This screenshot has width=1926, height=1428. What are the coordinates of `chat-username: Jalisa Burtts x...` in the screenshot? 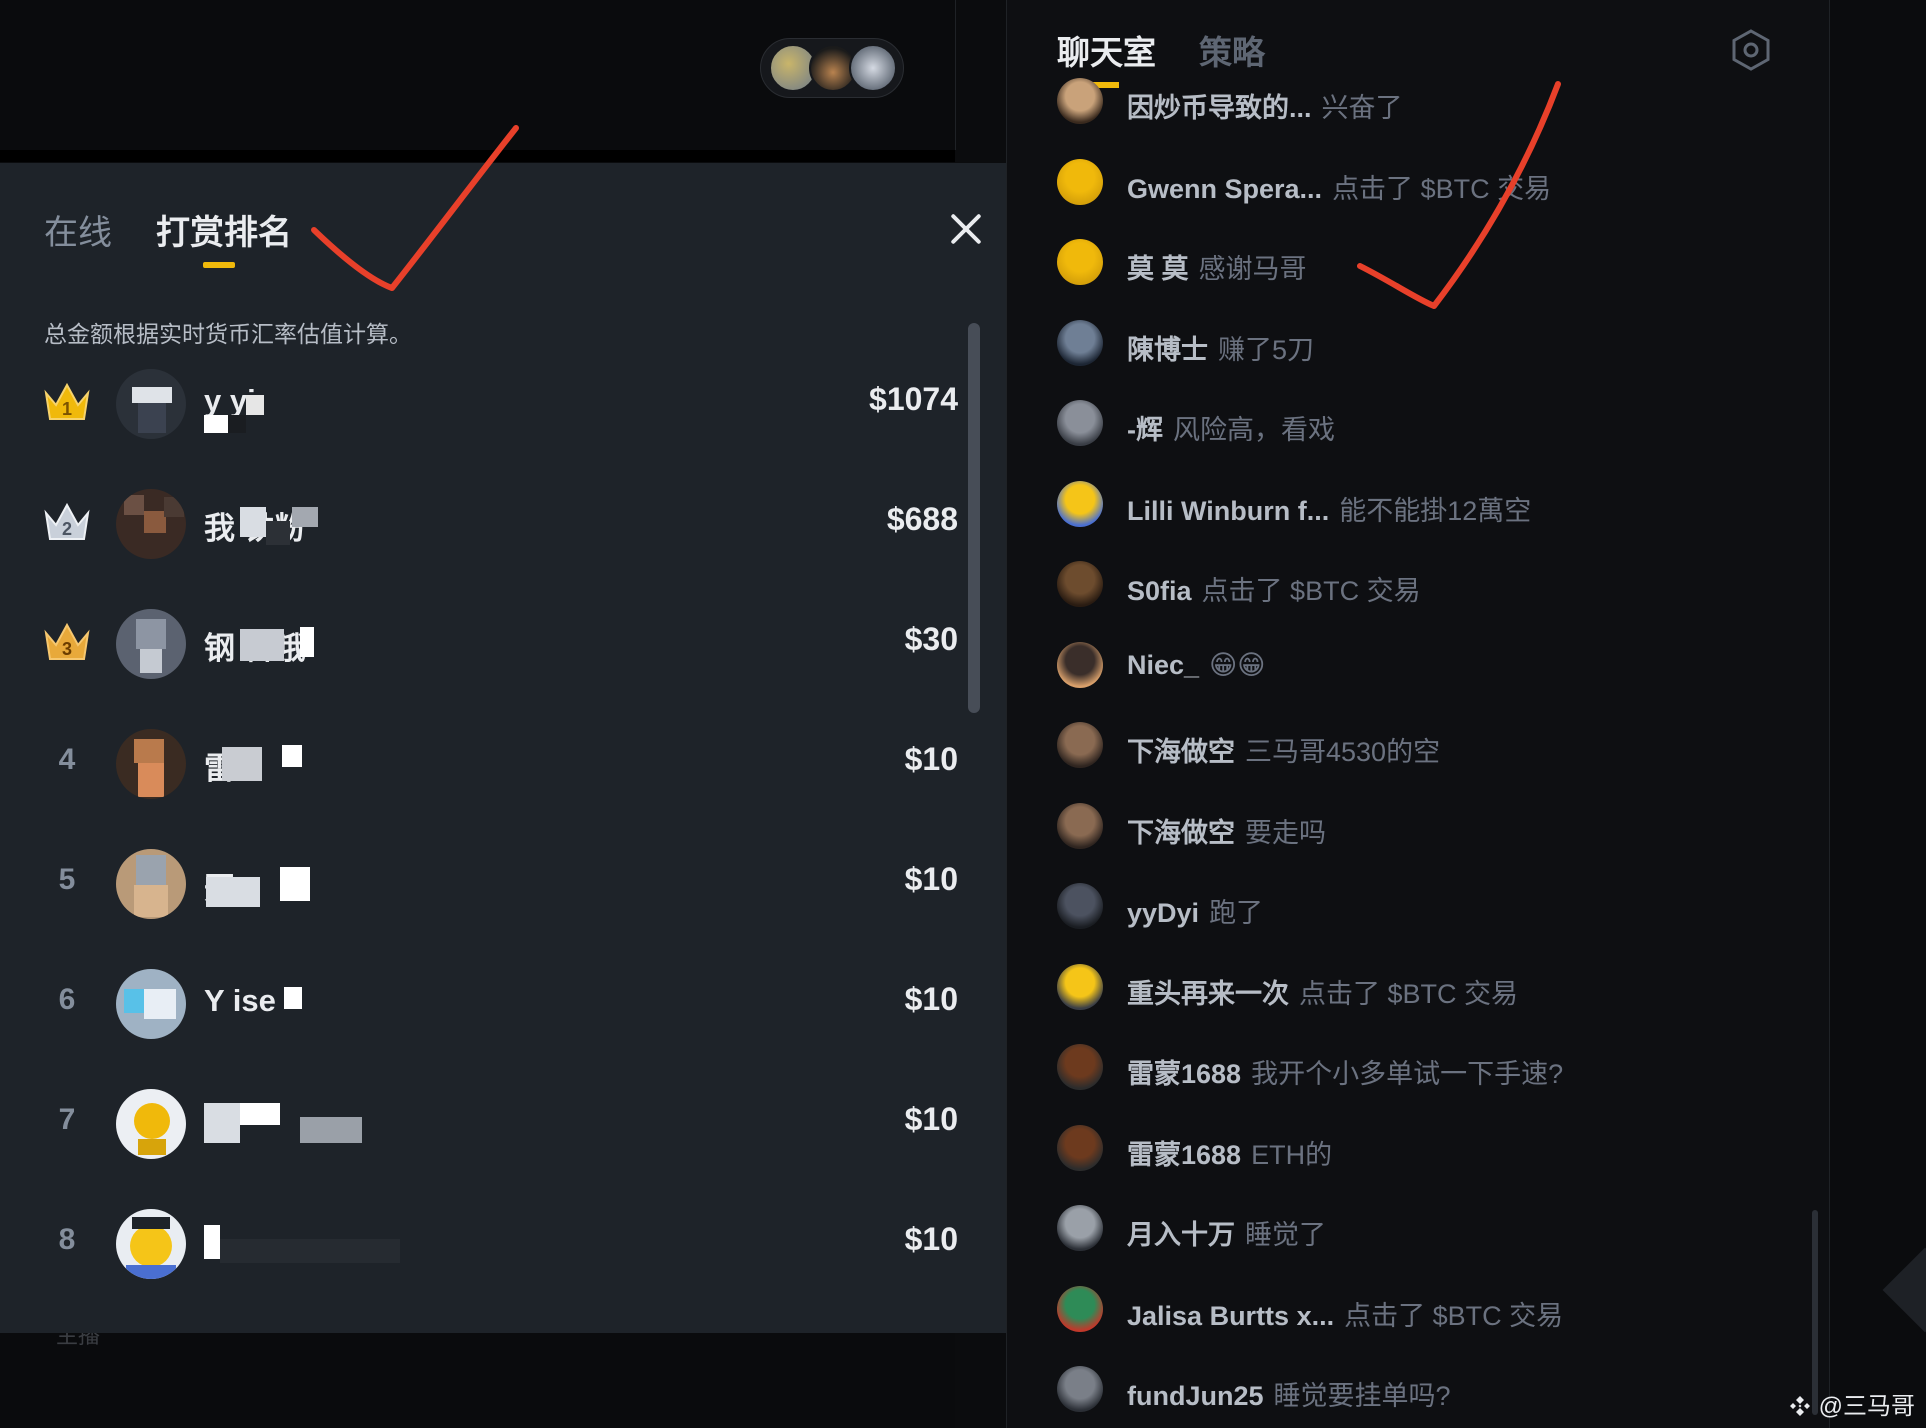 It's located at (1230, 1316).